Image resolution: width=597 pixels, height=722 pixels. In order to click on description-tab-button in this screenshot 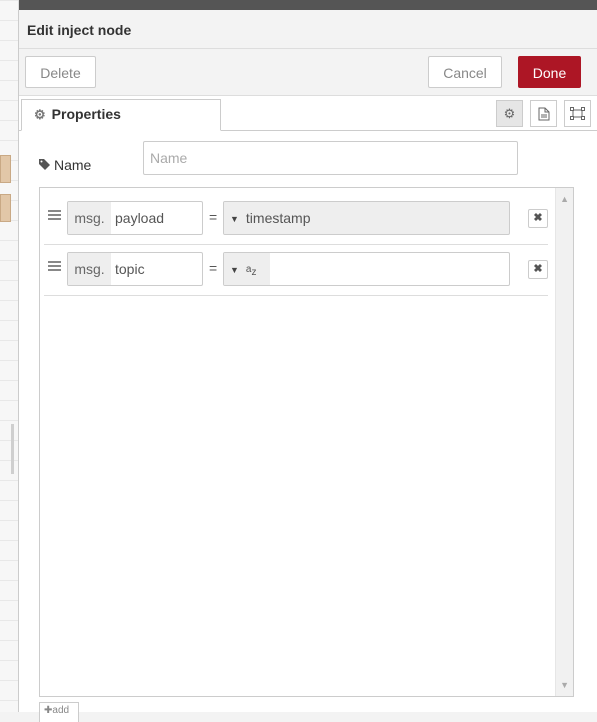, I will do `click(543, 113)`.